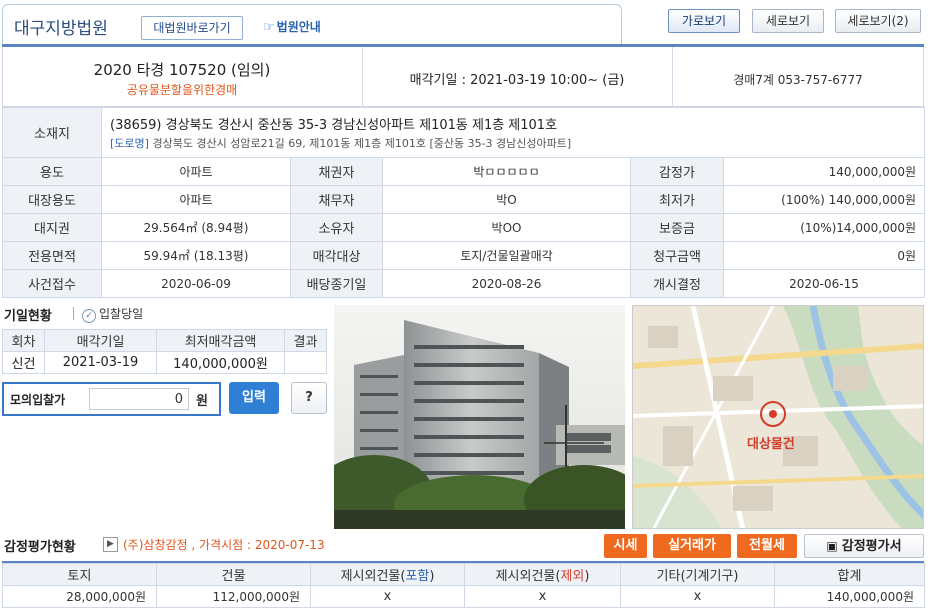 The width and height of the screenshot is (930, 612). What do you see at coordinates (677, 255) in the screenshot?
I see `claim-amount-label: 청구금액` at bounding box center [677, 255].